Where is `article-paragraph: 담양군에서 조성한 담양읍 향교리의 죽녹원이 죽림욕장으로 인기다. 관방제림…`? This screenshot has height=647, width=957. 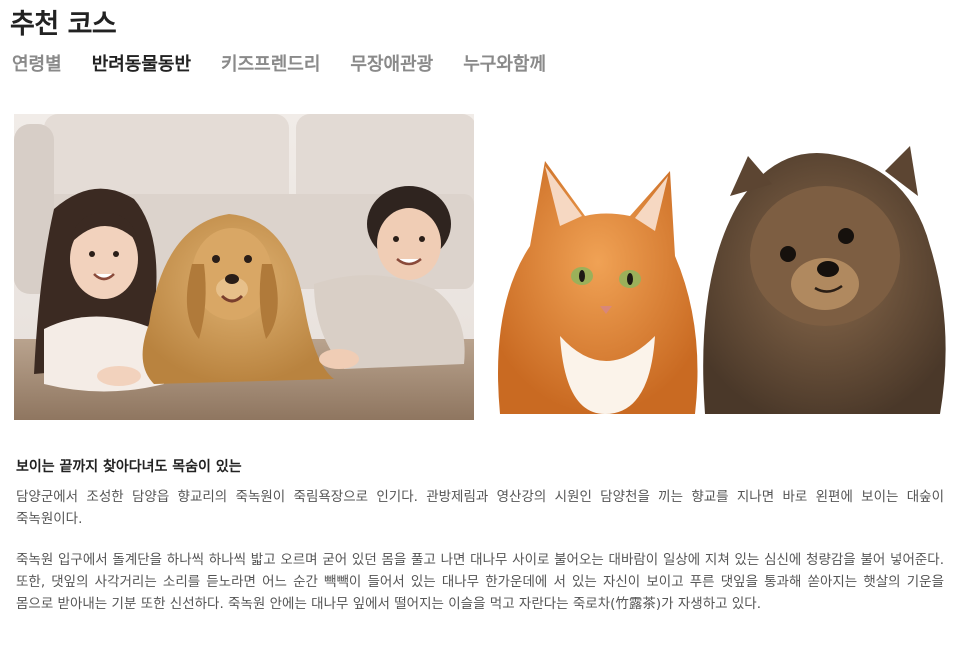 article-paragraph: 담양군에서 조성한 담양읍 향교리의 죽녹원이 죽림욕장으로 인기다. 관방제림… is located at coordinates (480, 508).